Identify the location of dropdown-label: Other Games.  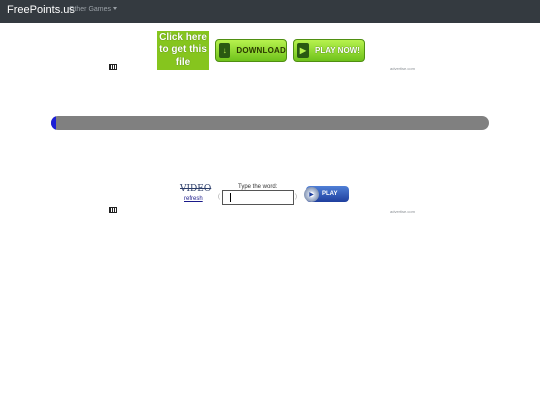
(90, 9).